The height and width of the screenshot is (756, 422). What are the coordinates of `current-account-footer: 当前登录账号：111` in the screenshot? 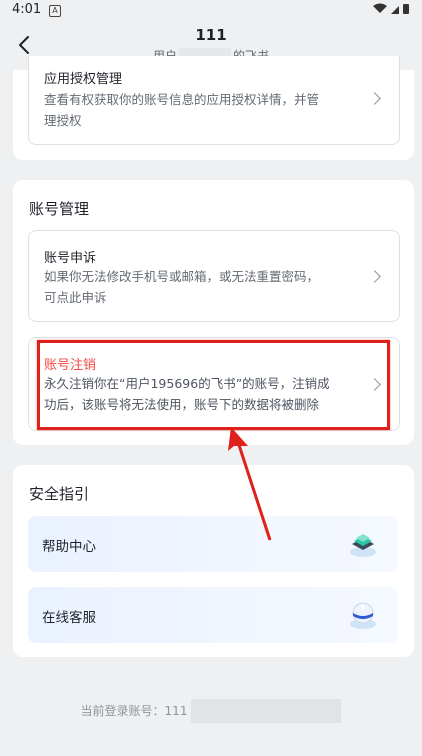 It's located at (211, 711).